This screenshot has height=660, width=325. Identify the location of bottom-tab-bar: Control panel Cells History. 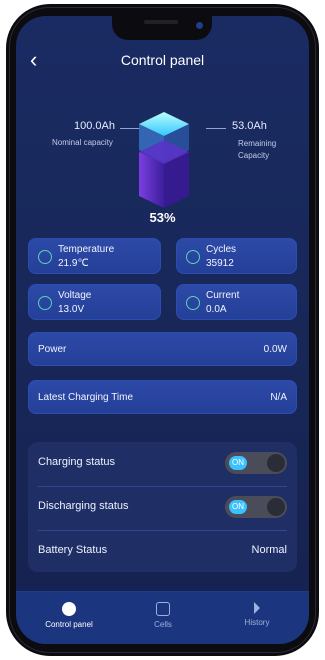
(162, 617).